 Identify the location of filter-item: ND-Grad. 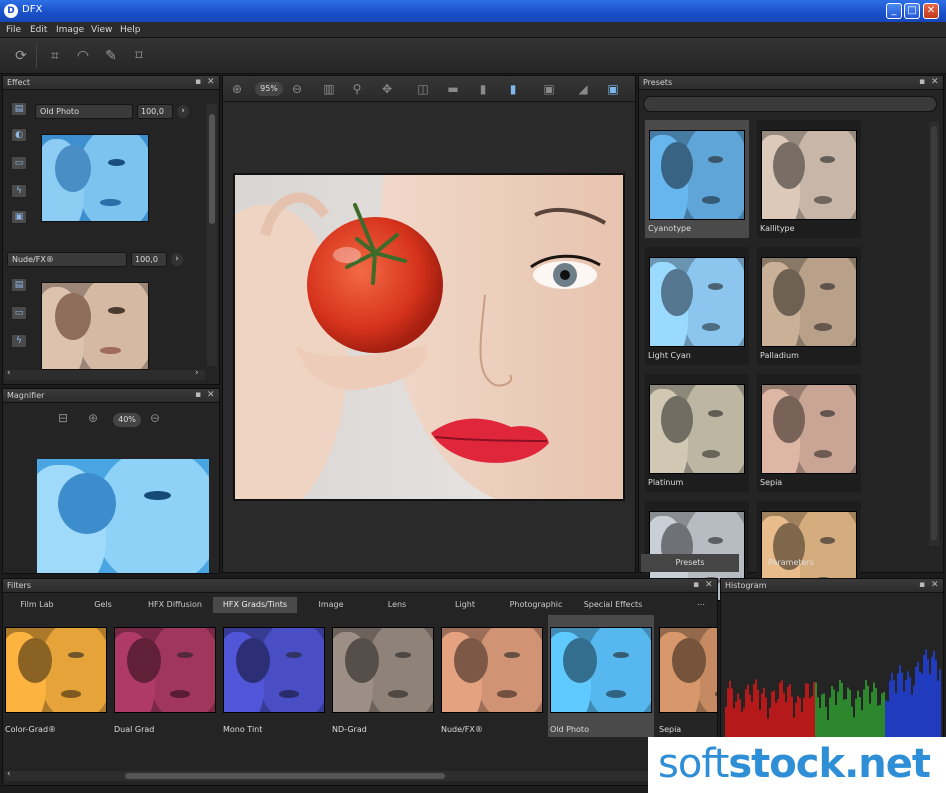
(383, 676).